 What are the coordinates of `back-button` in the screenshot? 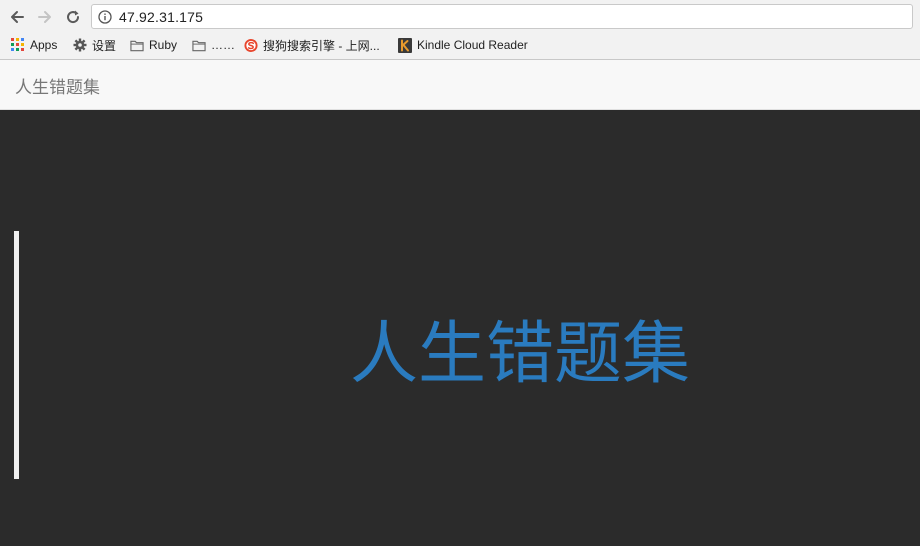 It's located at (17, 17).